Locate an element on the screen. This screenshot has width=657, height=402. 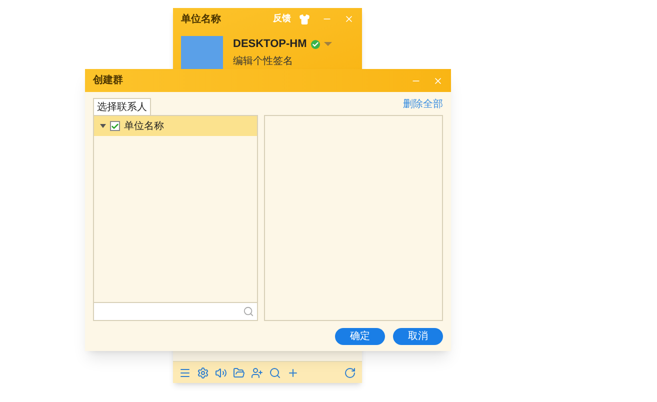
refresh-icon is located at coordinates (350, 372).